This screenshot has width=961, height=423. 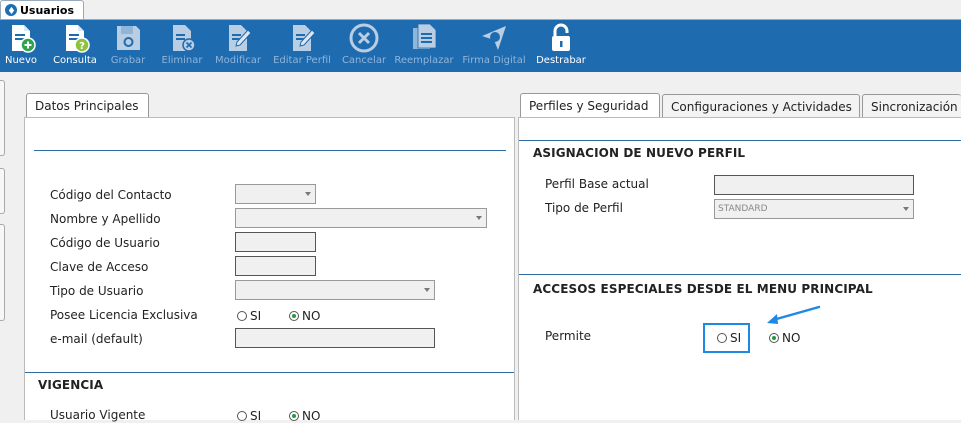 I want to click on permite-label: Permite, so click(x=568, y=336).